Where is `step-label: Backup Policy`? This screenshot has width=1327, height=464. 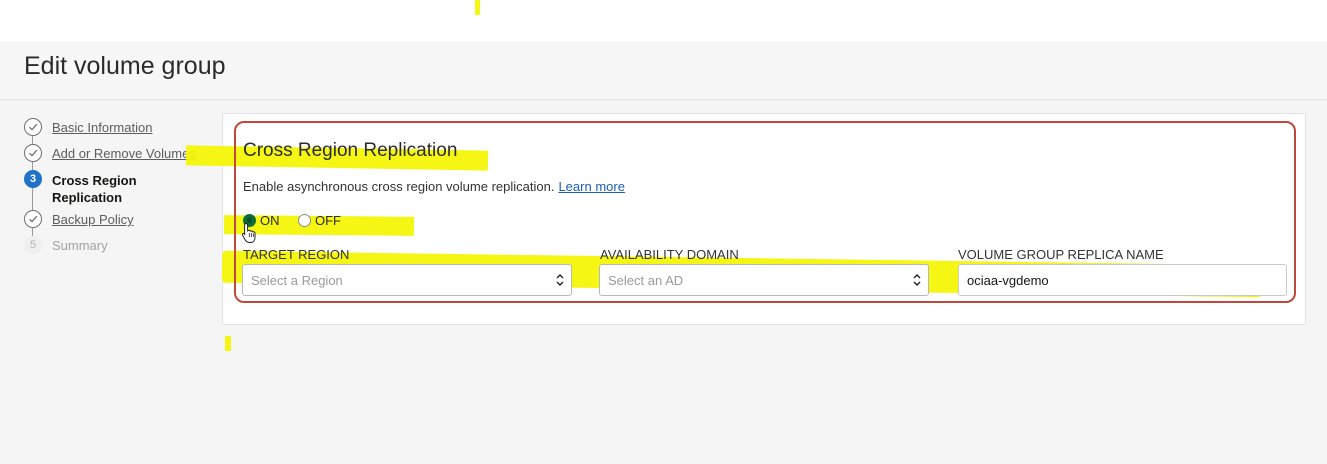 step-label: Backup Policy is located at coordinates (93, 219).